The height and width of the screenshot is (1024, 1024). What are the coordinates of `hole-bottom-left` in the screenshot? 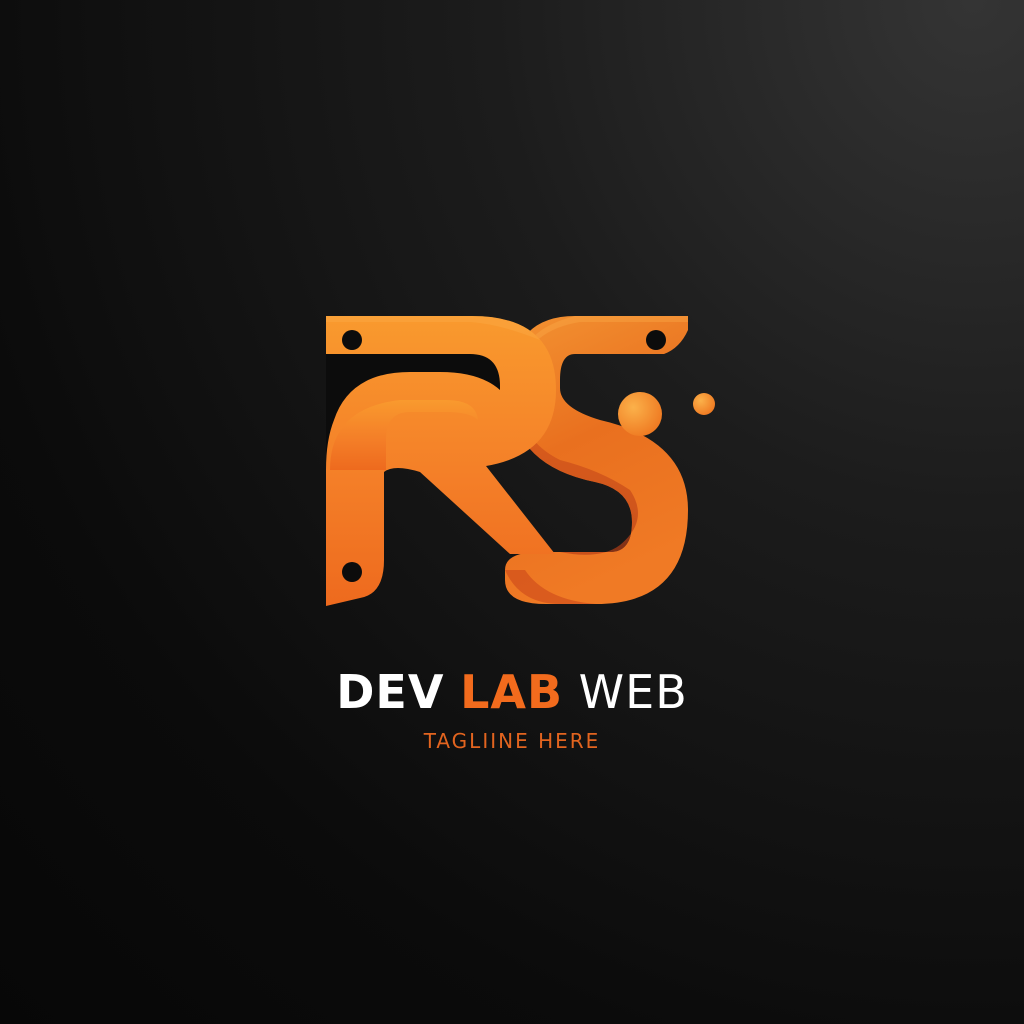 It's located at (352, 572).